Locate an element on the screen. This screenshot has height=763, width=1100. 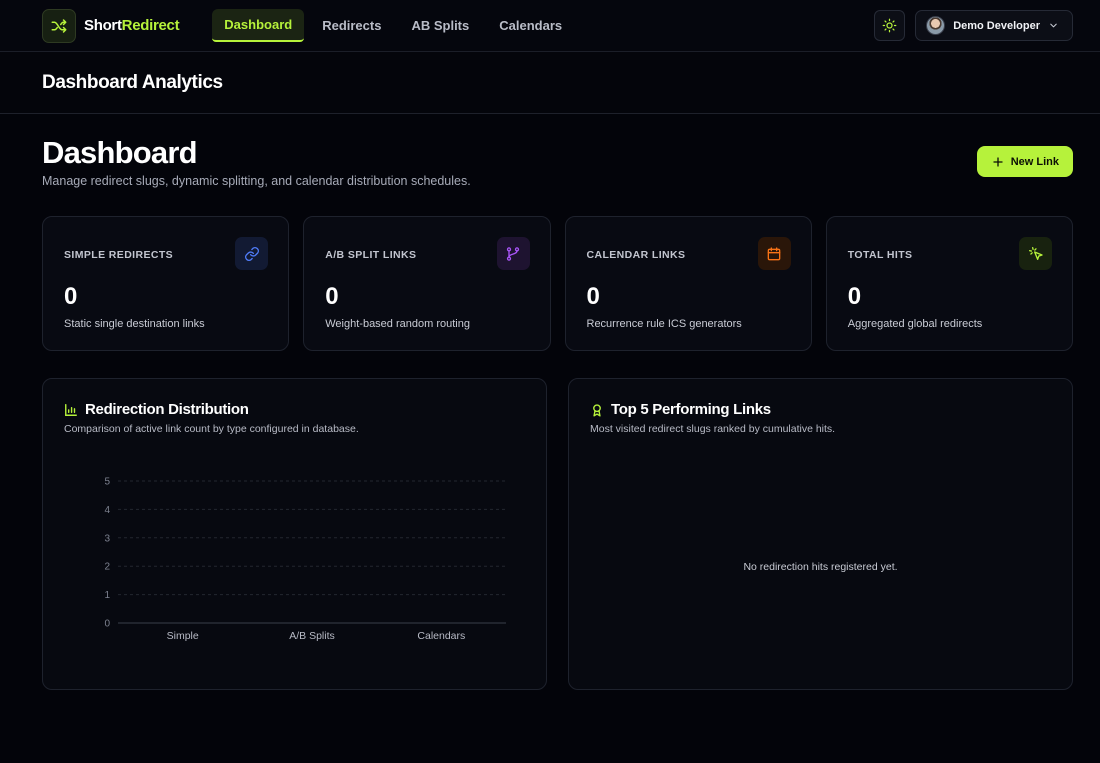
panel-title: Redirection Distribution is located at coordinates (167, 409).